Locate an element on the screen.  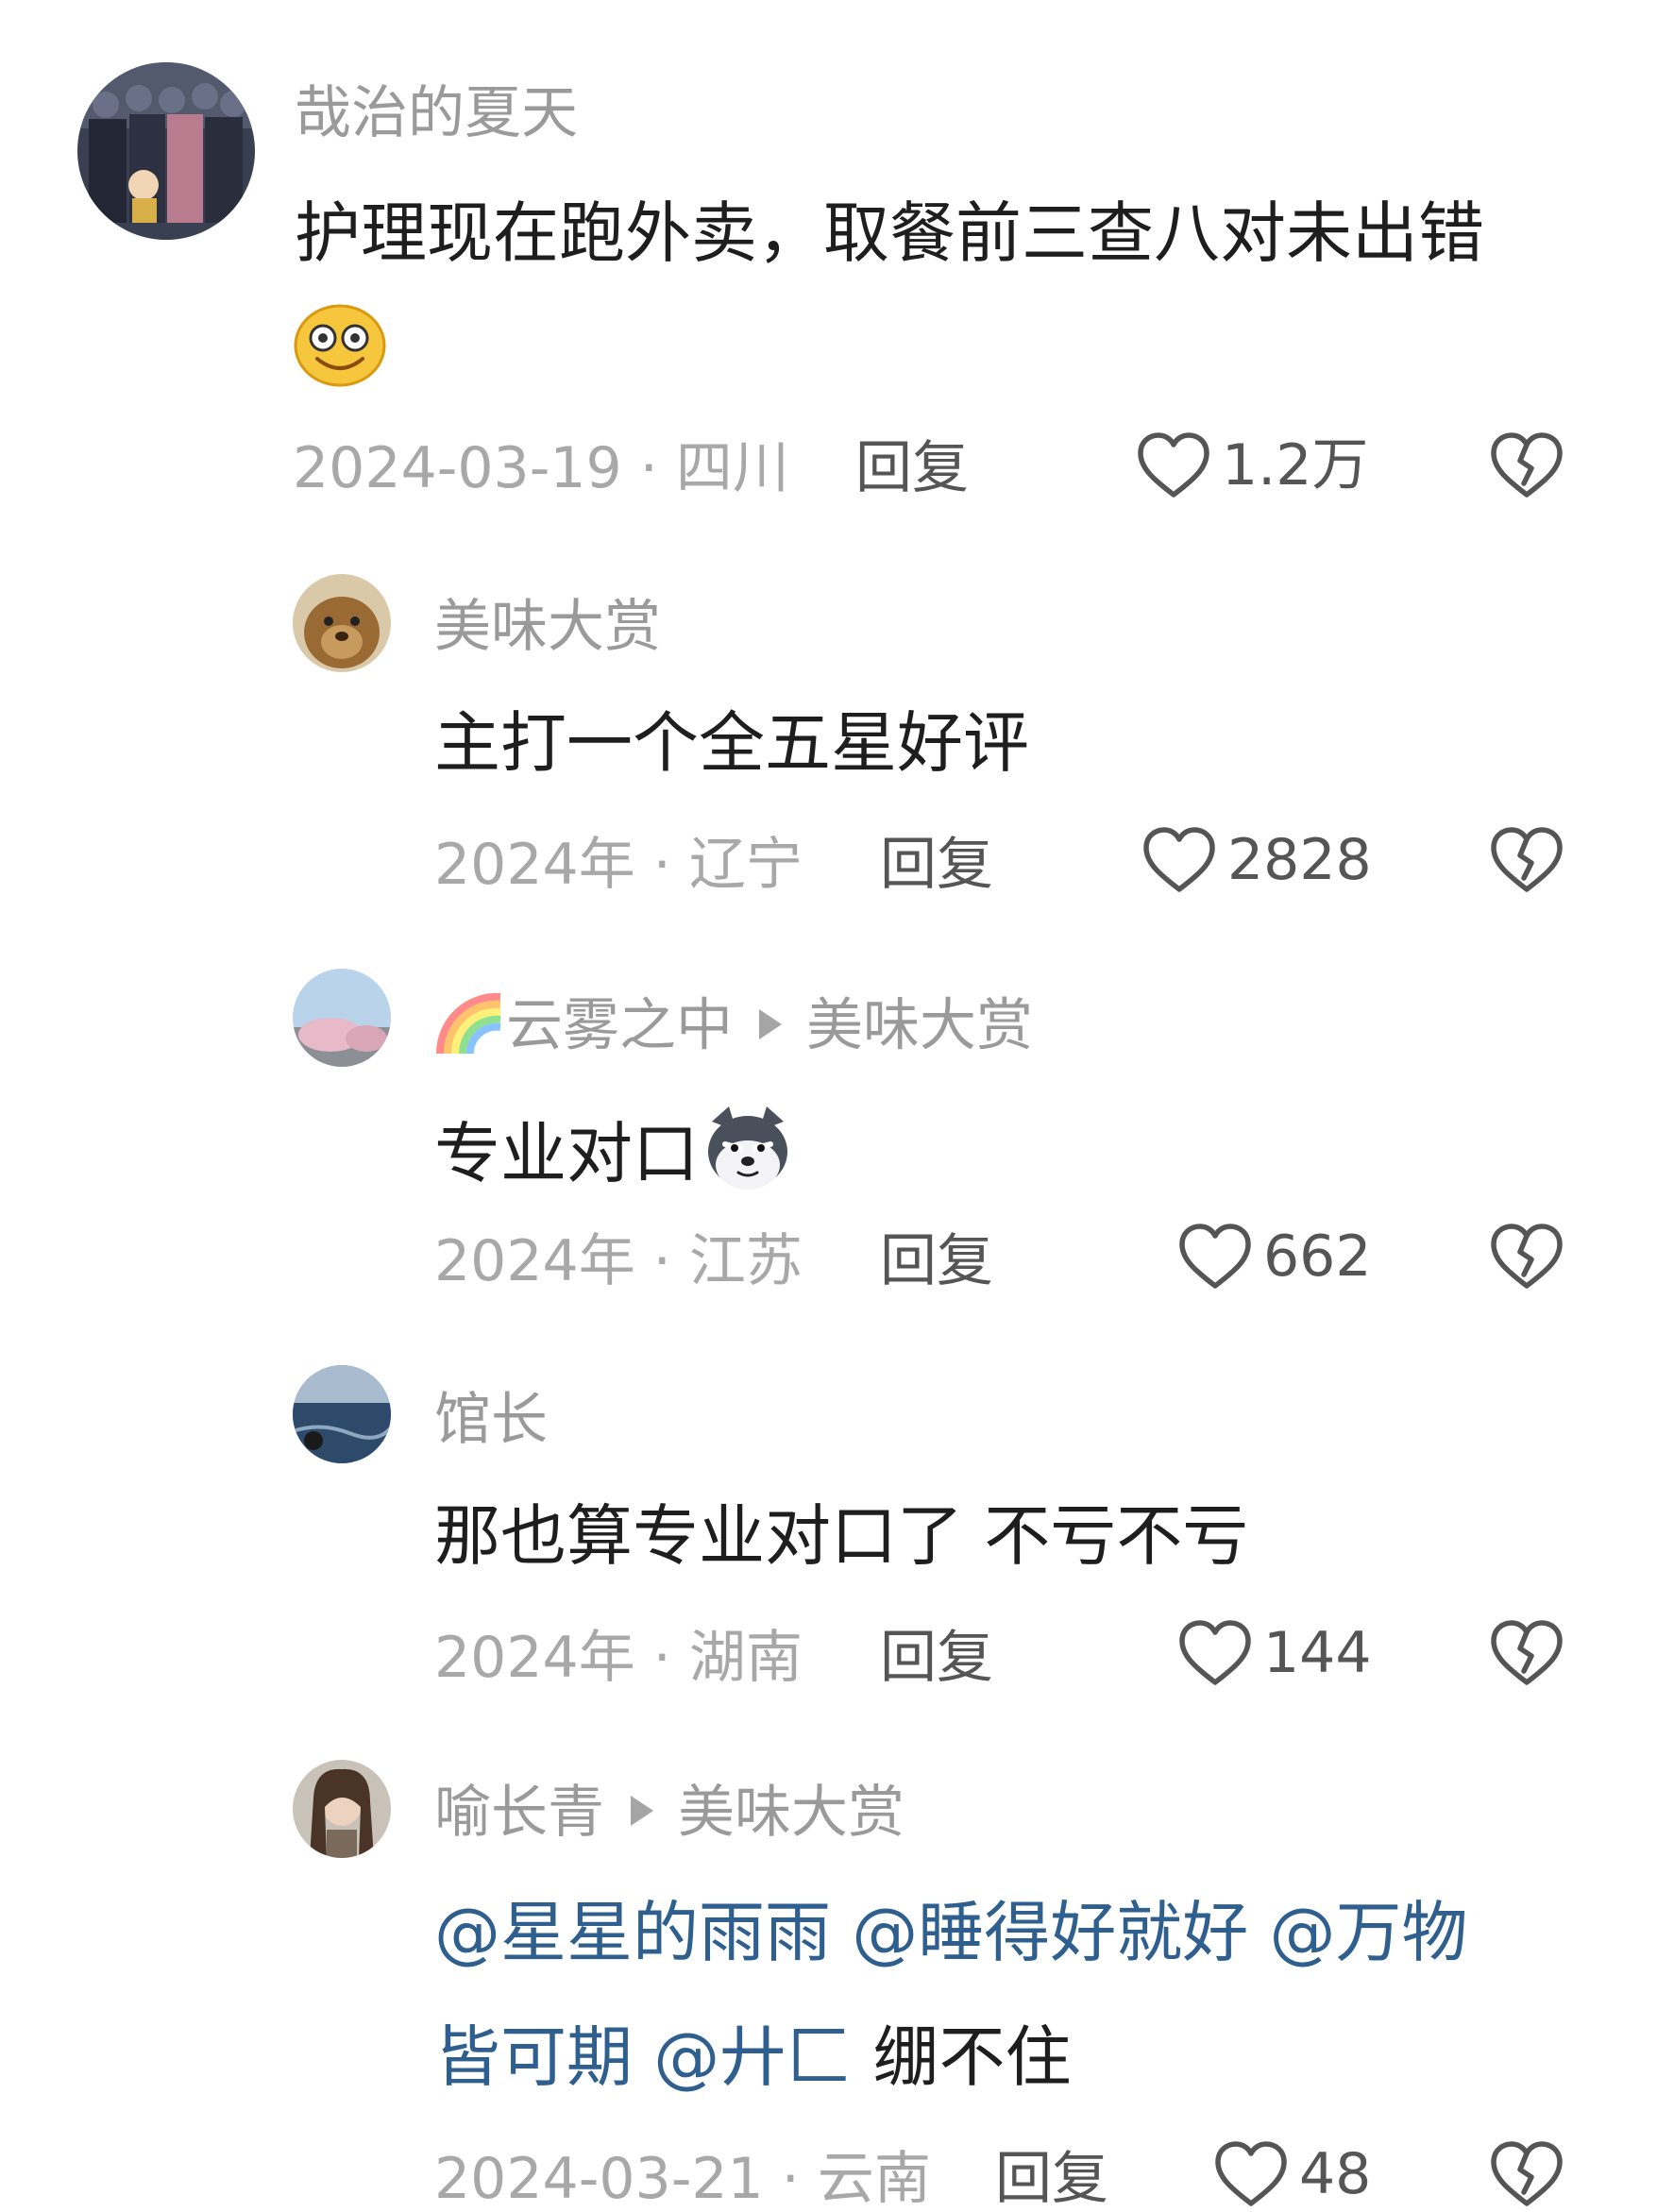
comment-text-line-2: 皆可期 @廾匚 绷不住 is located at coordinates (753, 2057).